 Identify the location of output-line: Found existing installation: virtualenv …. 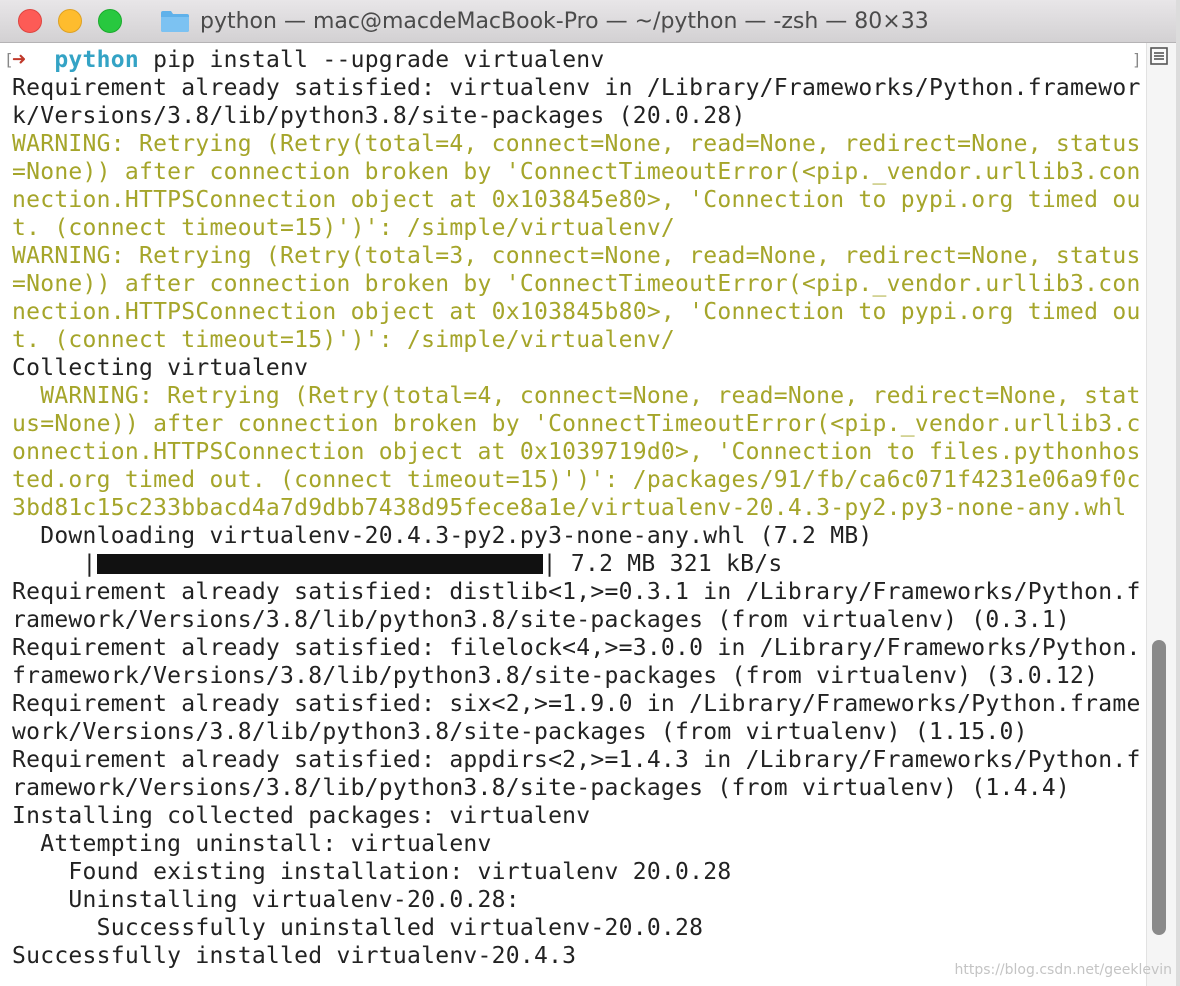
(372, 872).